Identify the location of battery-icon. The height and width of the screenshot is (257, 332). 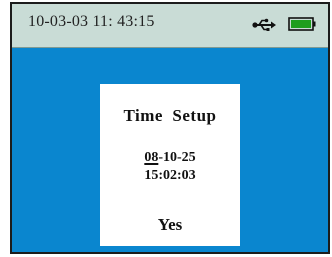
(302, 24).